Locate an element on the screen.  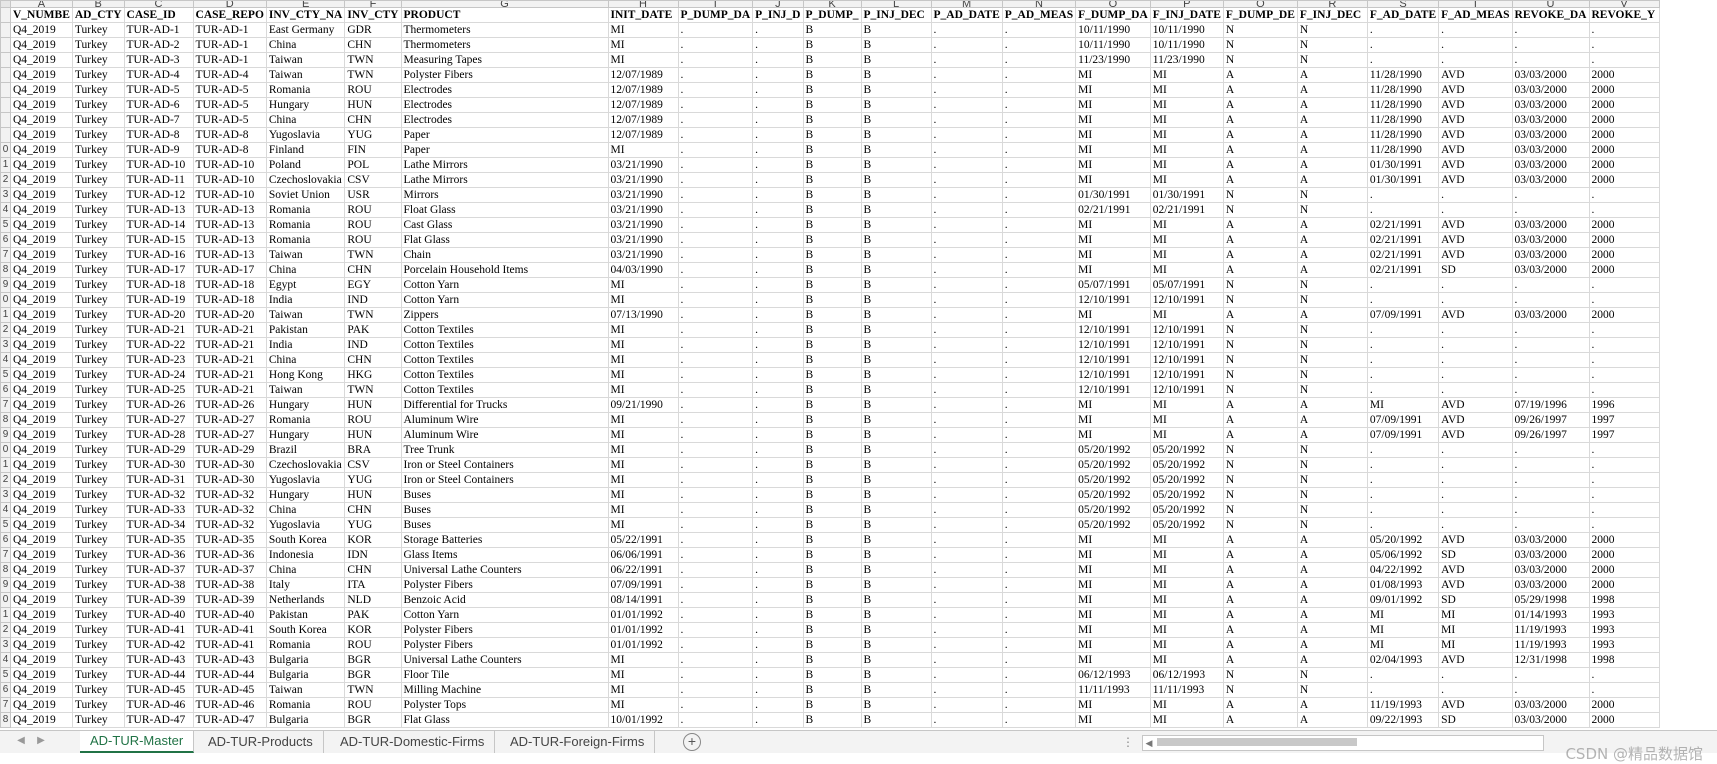
row-number: 4 is located at coordinates (5, 360).